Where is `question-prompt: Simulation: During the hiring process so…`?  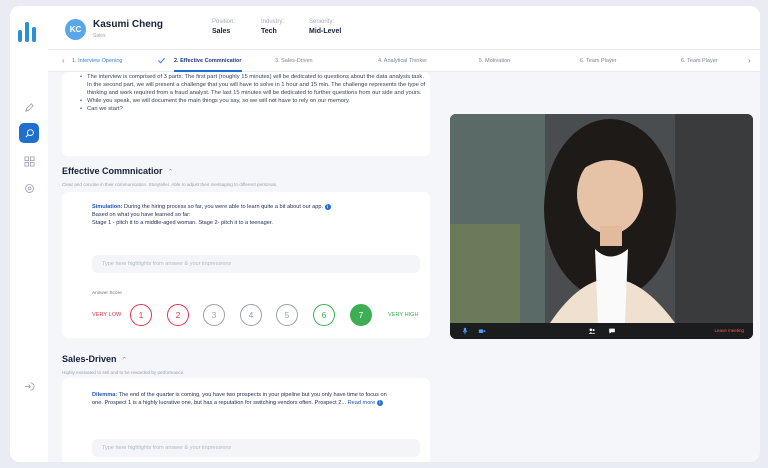 question-prompt: Simulation: During the hiring process so… is located at coordinates (242, 215).